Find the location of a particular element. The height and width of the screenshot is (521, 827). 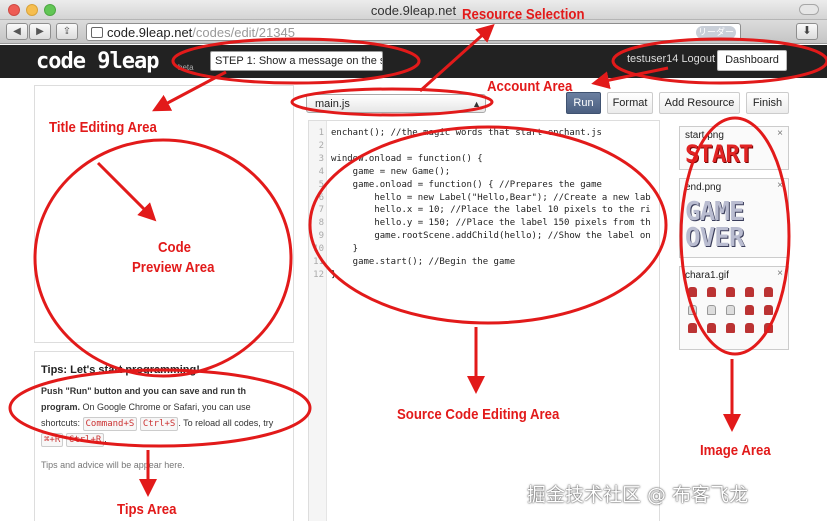

kbd-command-s: Command+S is located at coordinates (110, 424).